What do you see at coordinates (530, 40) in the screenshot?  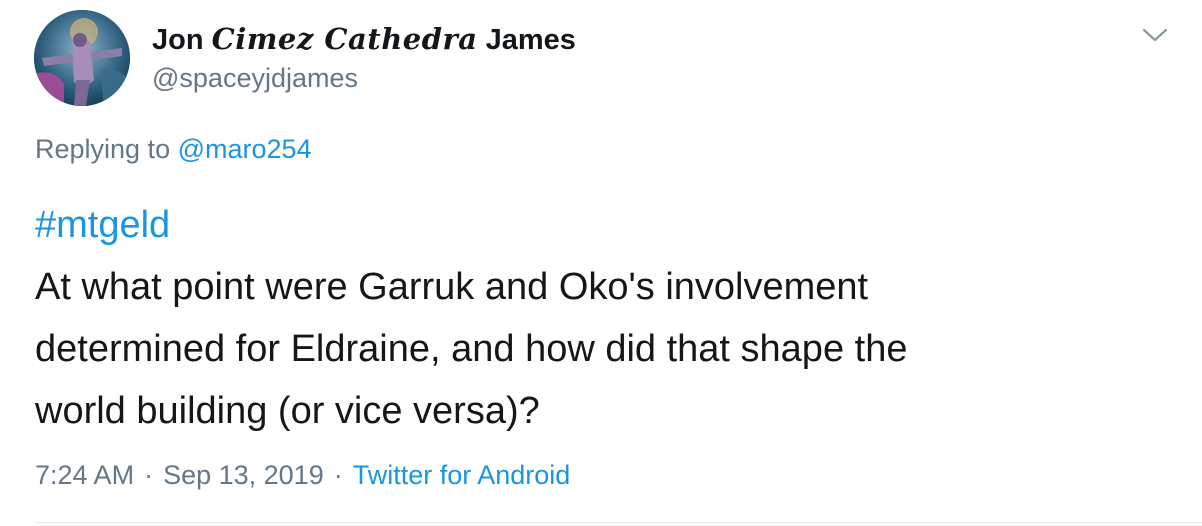 I see `display-name-last: James` at bounding box center [530, 40].